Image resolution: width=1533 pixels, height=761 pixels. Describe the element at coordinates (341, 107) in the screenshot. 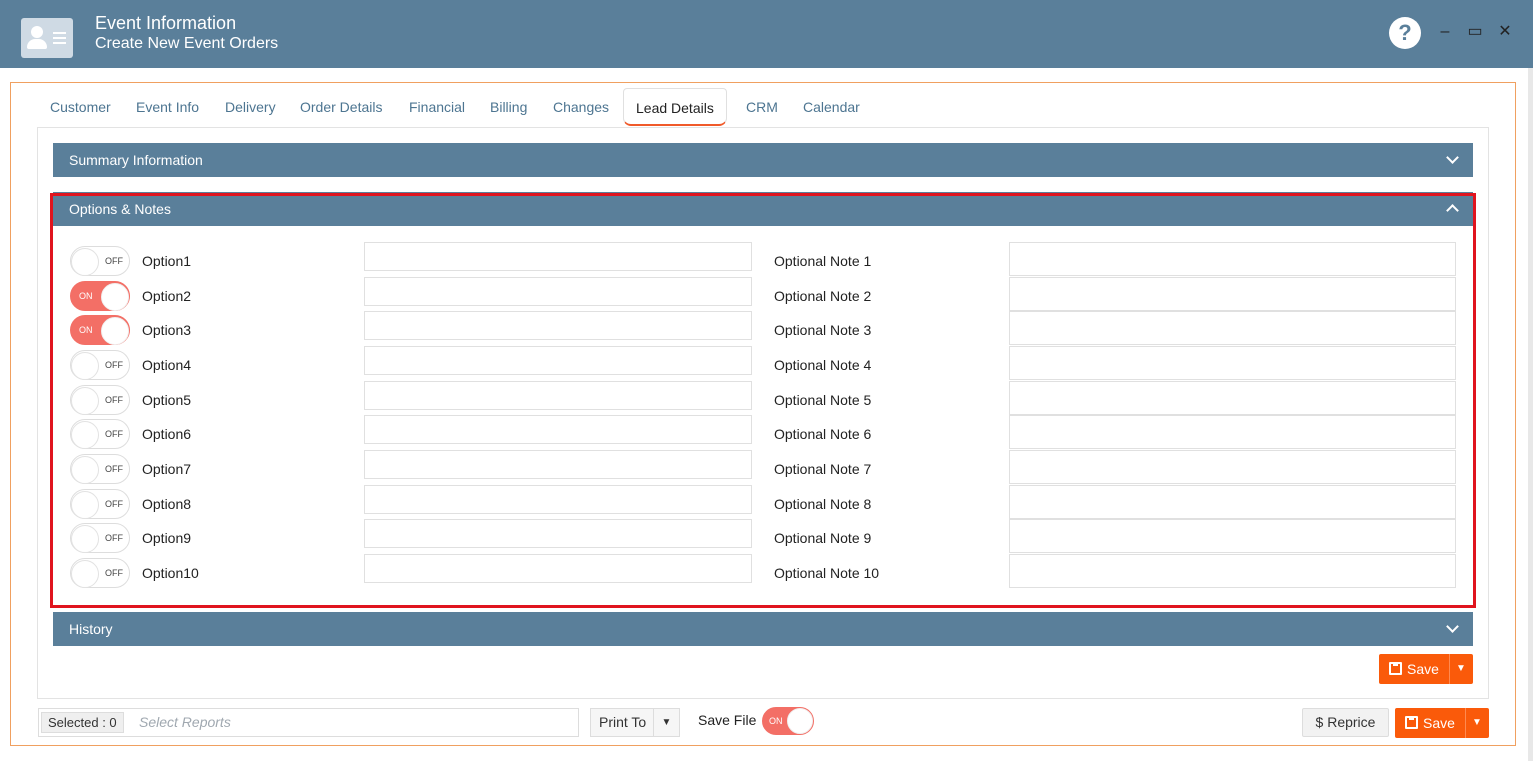

I see `tab-order-details: Order Details` at that location.